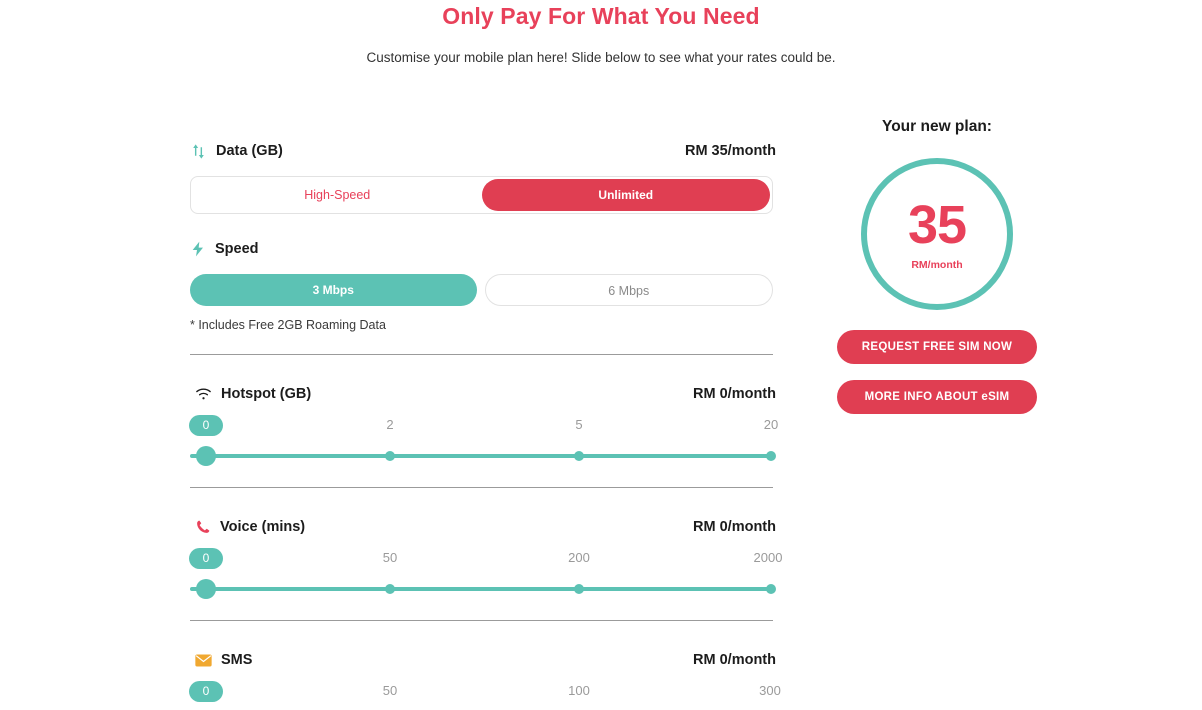  What do you see at coordinates (730, 151) in the screenshot?
I see `data-price: RM 35/month` at bounding box center [730, 151].